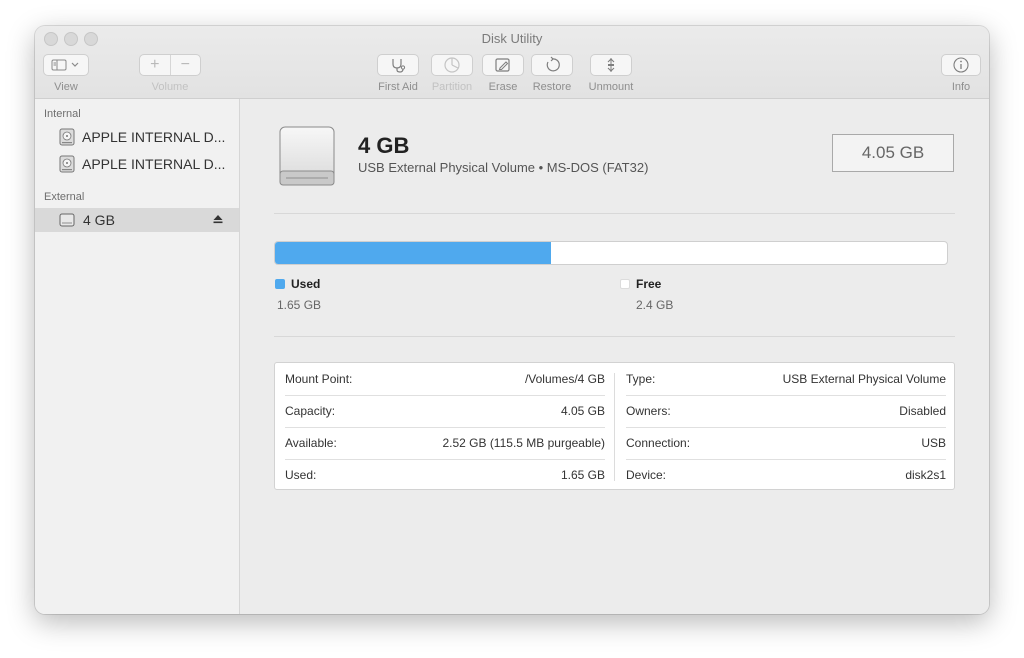 This screenshot has width=1024, height=658. I want to click on info-value: /Volumes/4 GB, so click(564, 379).